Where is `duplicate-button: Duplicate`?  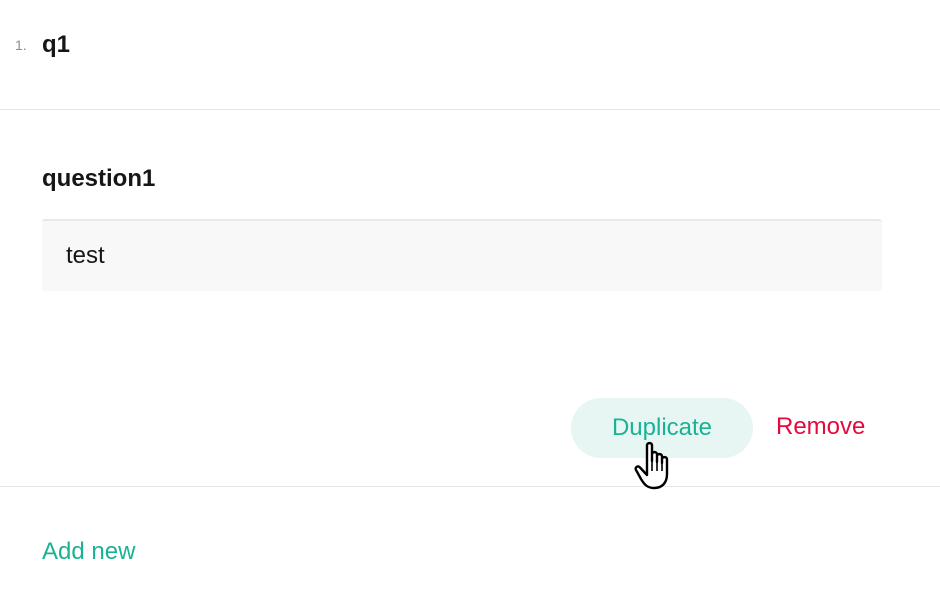 duplicate-button: Duplicate is located at coordinates (662, 428).